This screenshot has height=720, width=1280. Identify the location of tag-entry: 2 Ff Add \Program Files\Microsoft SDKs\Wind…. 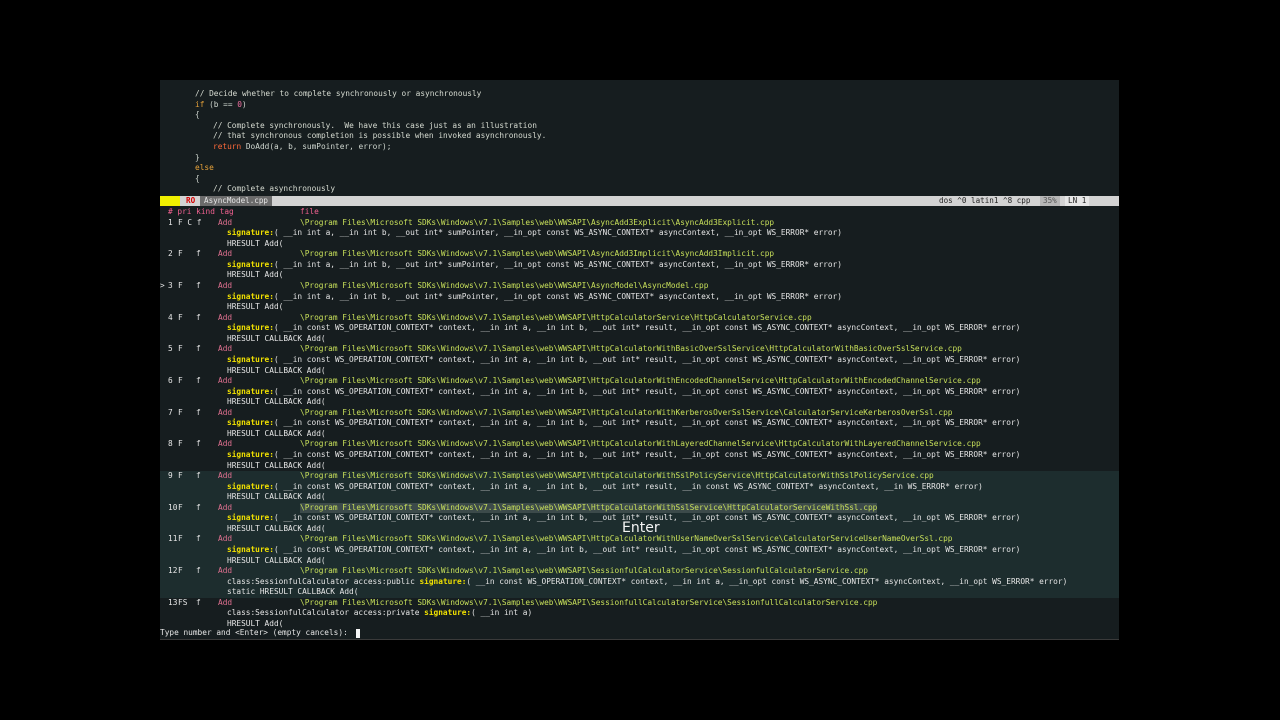
(639, 265).